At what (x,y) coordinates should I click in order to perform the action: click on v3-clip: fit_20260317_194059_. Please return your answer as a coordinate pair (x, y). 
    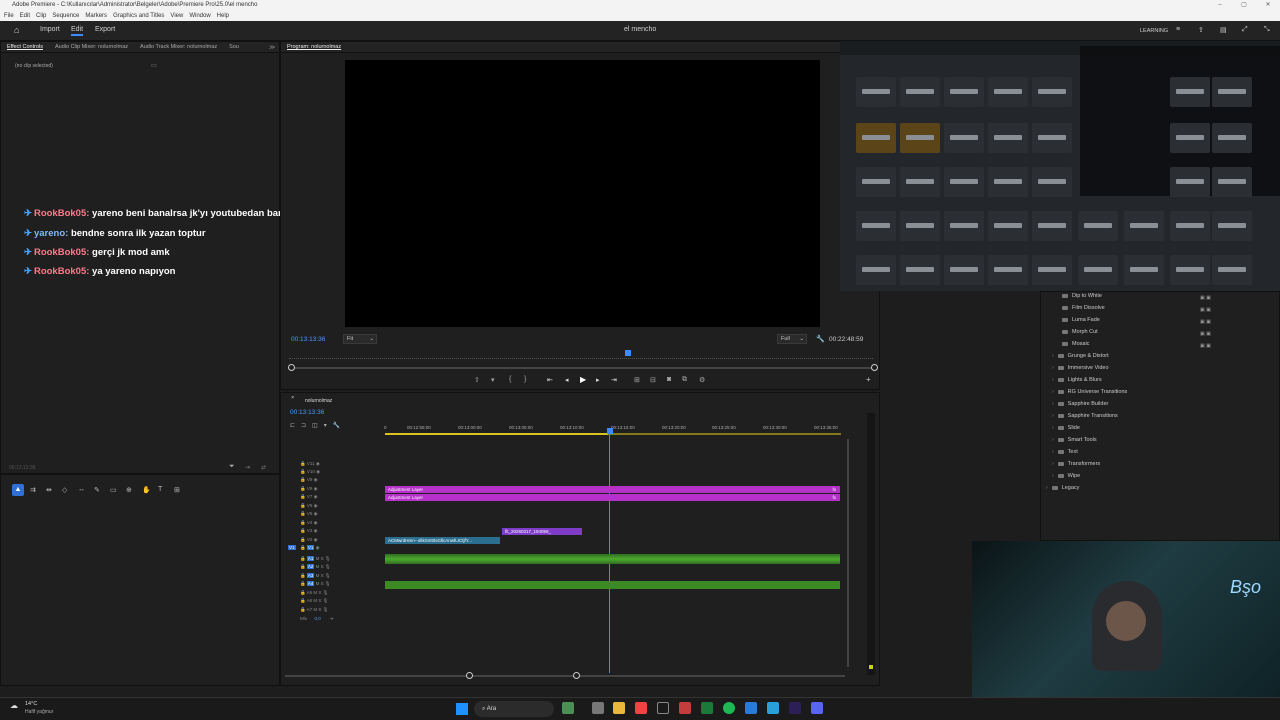
    Looking at the image, I should click on (542, 531).